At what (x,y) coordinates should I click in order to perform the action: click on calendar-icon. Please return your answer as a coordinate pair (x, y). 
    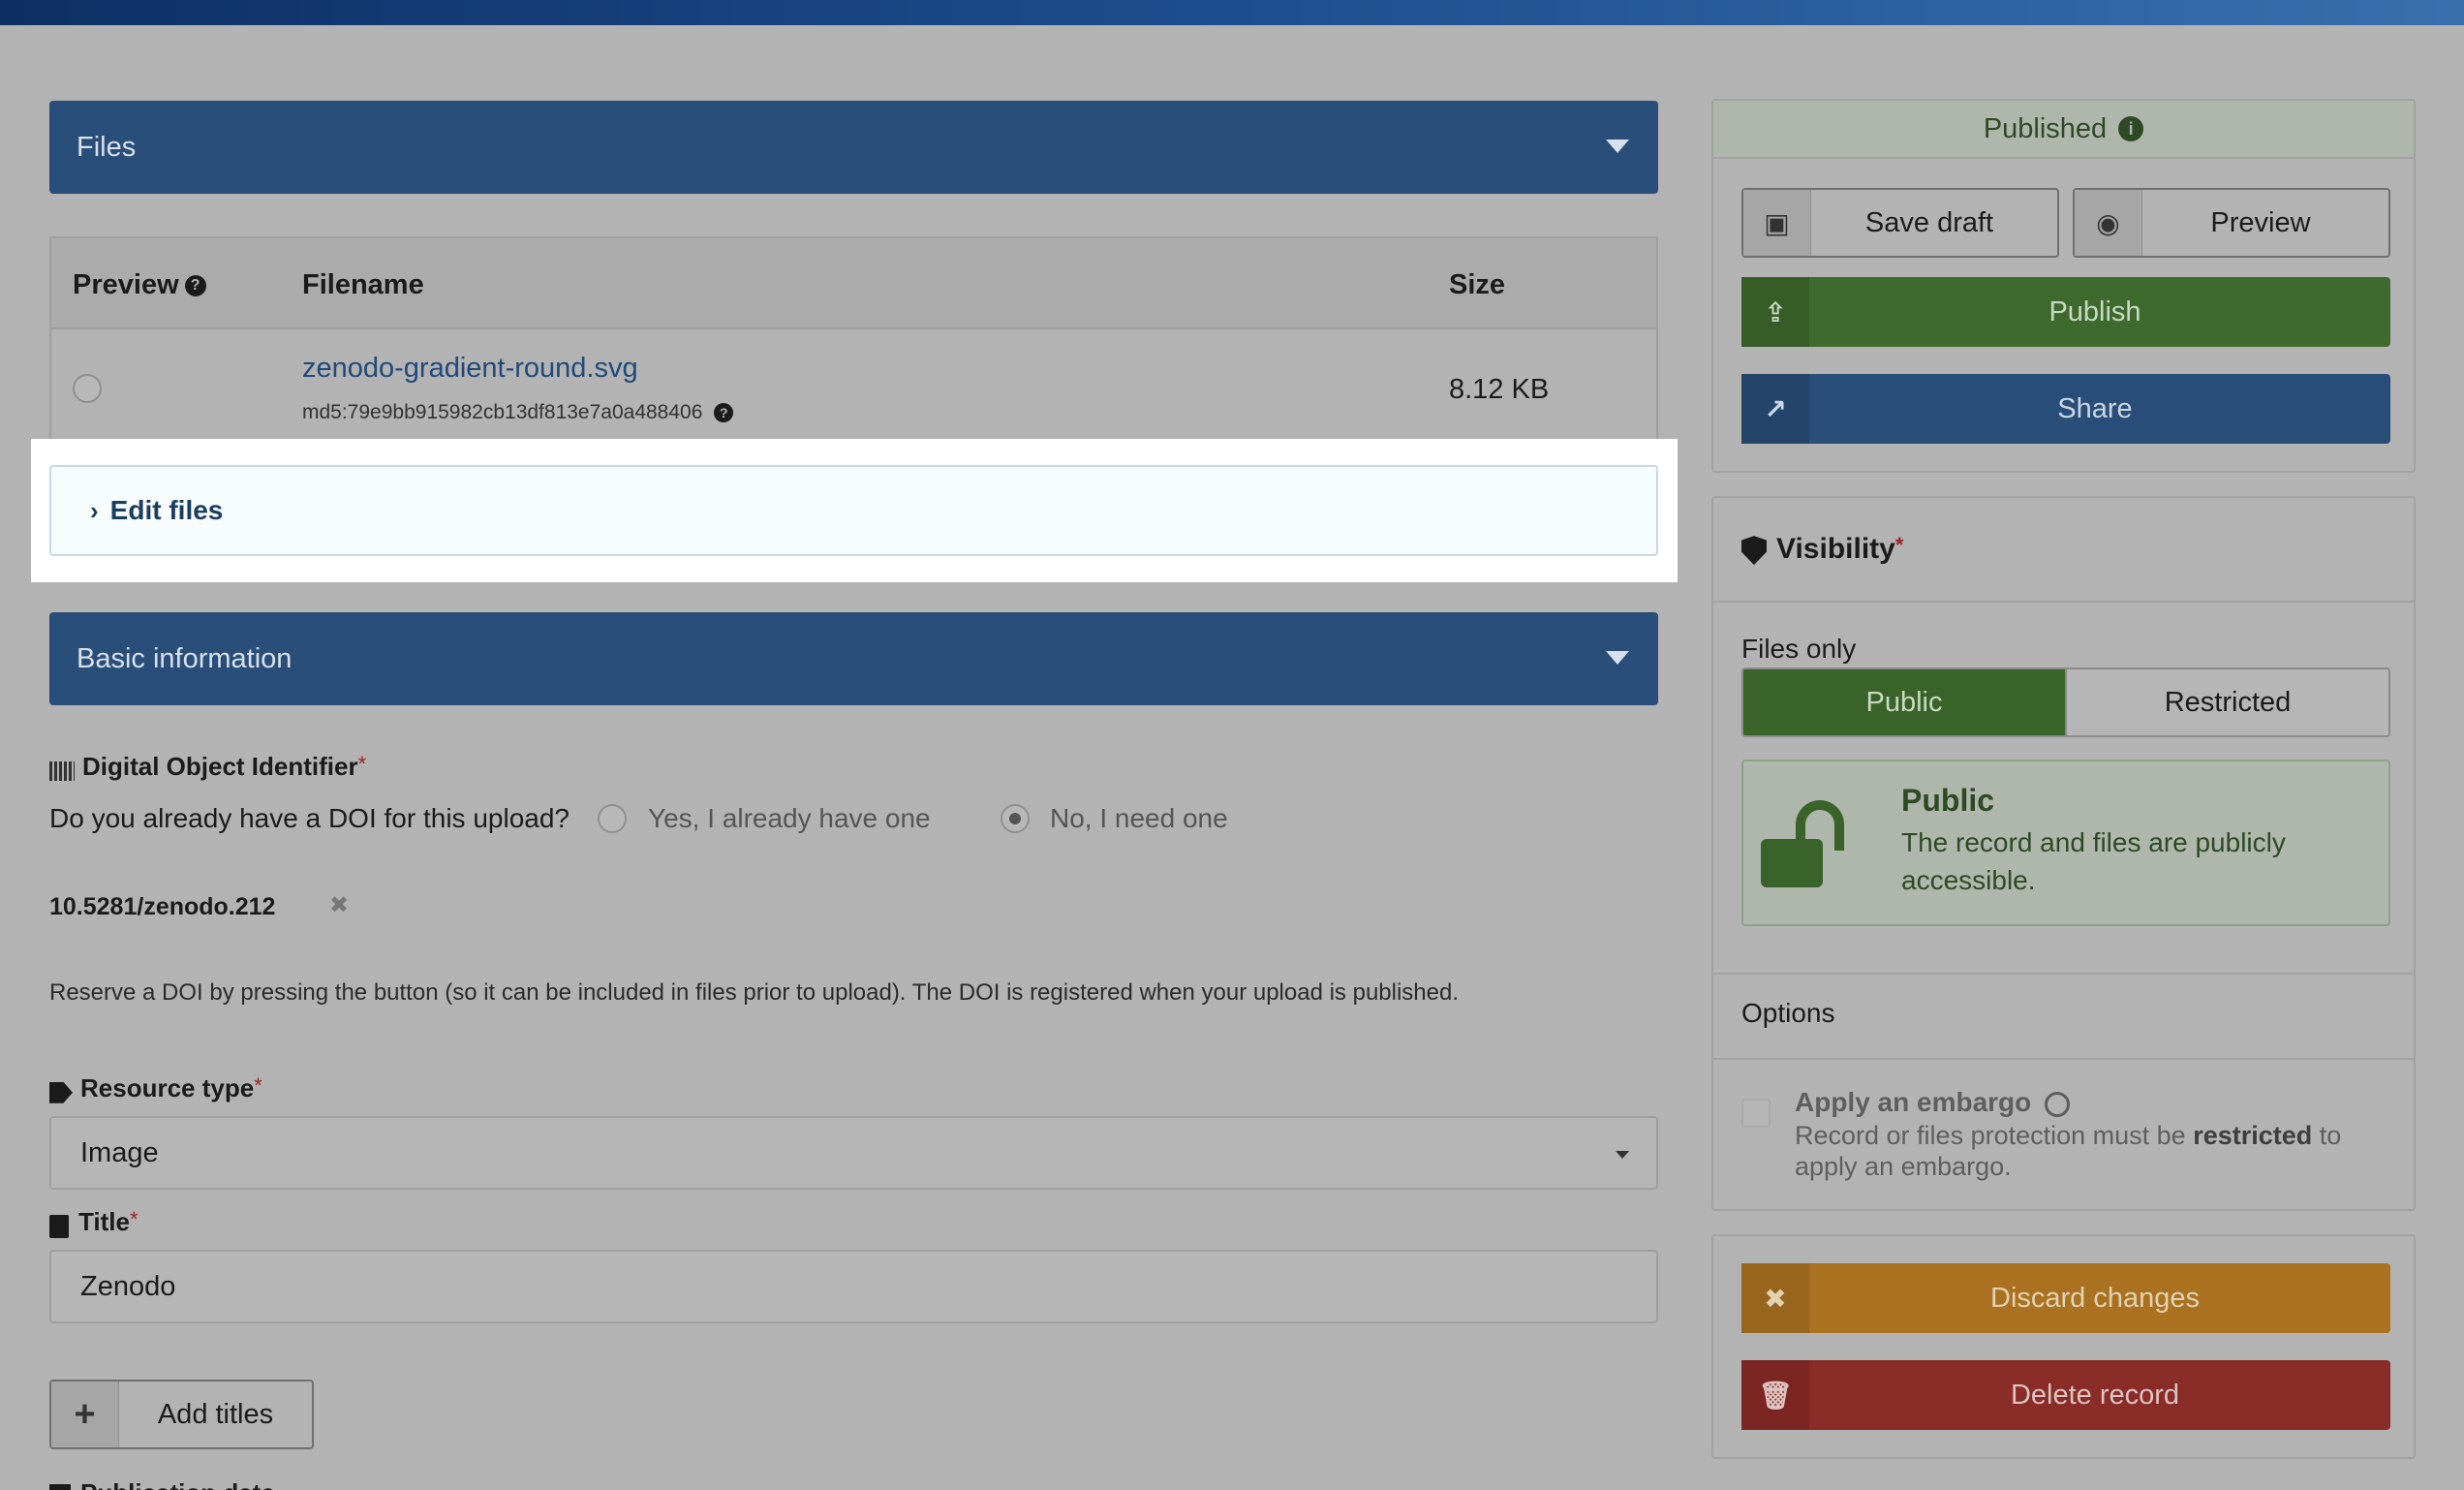
    Looking at the image, I should click on (60, 1487).